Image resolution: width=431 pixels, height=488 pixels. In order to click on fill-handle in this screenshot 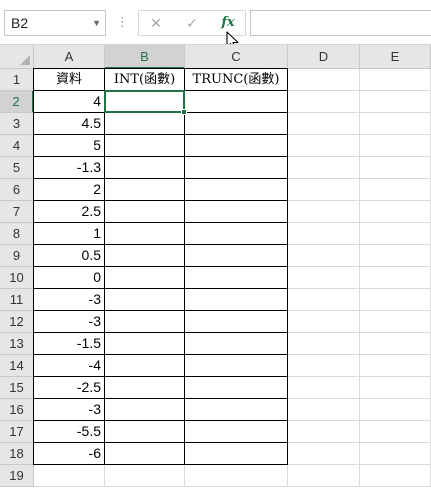, I will do `click(184, 112)`.